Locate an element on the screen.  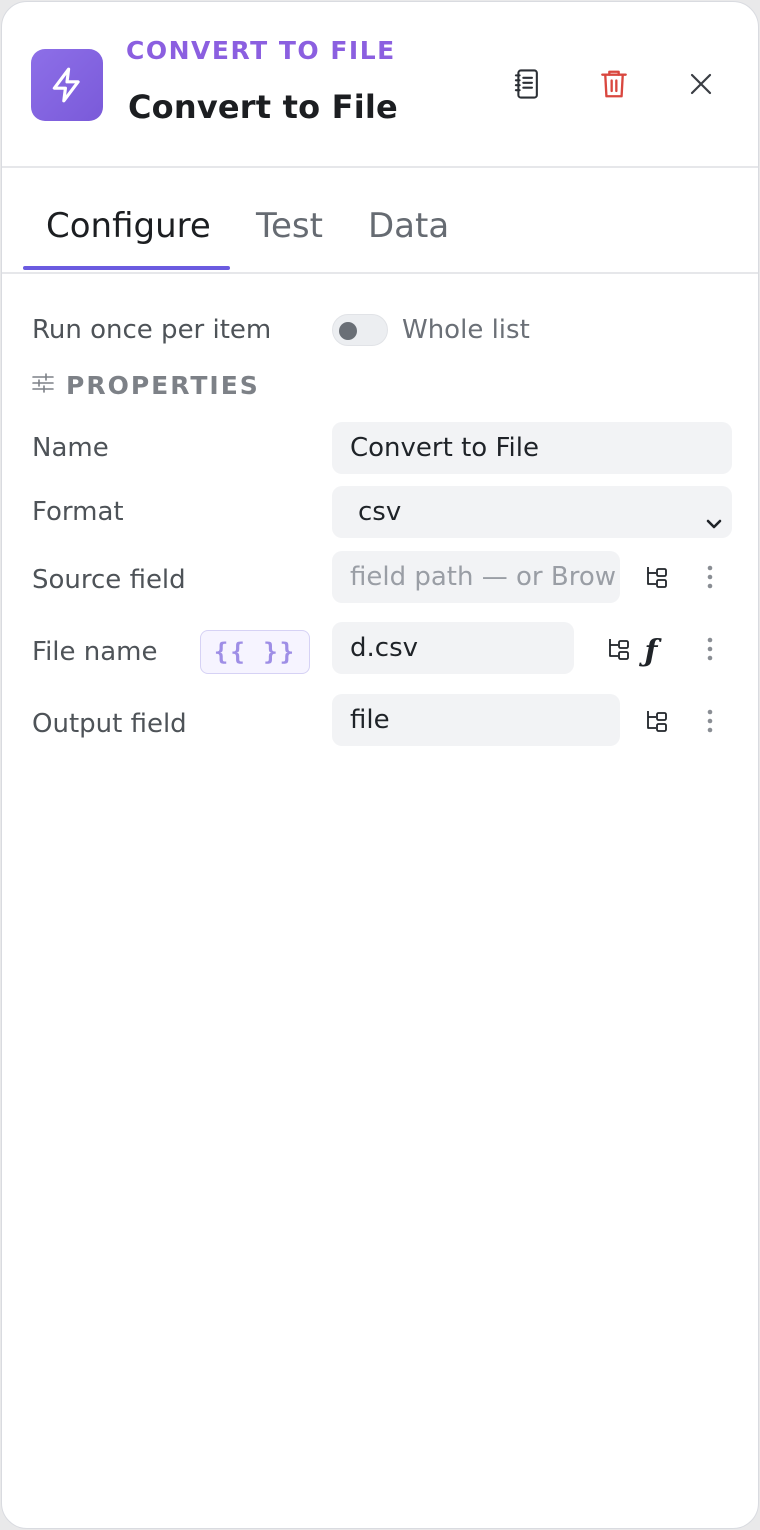
node-type-label: CONVERT TO FILE is located at coordinates (261, 50).